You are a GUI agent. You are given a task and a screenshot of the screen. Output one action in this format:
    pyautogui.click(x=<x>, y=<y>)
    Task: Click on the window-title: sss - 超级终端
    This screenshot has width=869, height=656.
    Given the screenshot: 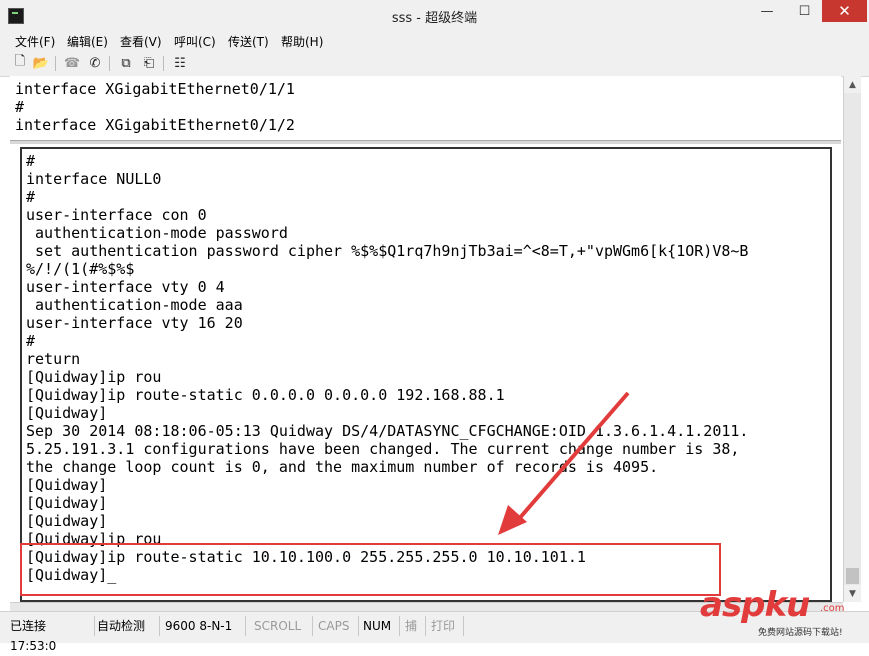 What is the action you would take?
    pyautogui.click(x=434, y=18)
    